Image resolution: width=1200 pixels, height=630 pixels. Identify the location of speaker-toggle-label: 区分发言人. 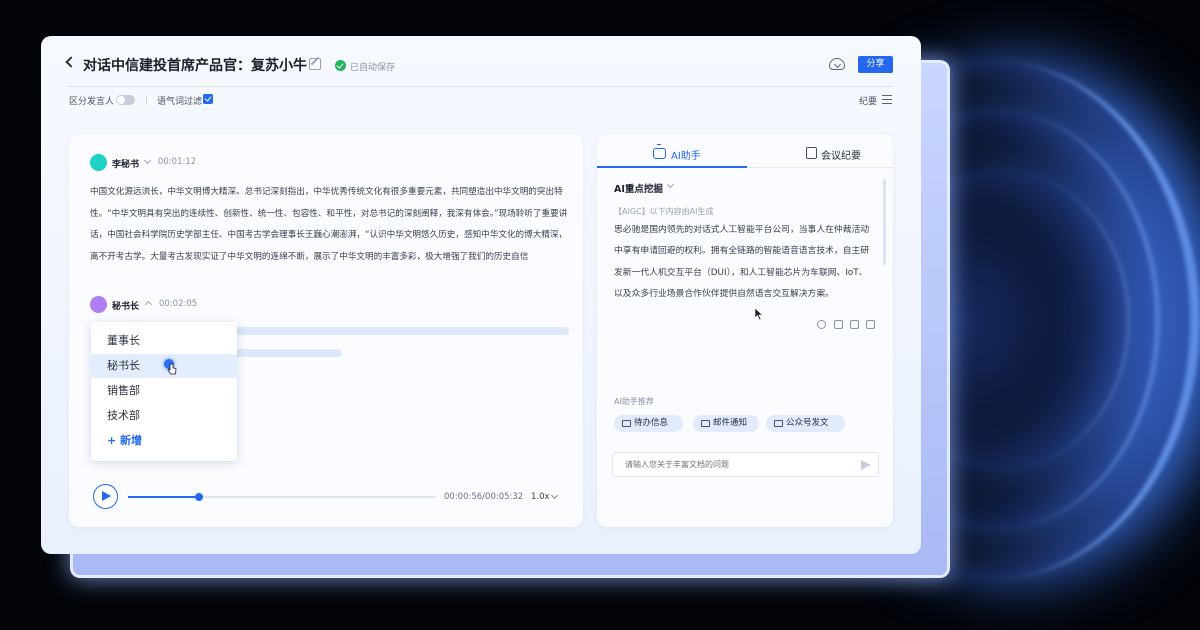
(92, 102).